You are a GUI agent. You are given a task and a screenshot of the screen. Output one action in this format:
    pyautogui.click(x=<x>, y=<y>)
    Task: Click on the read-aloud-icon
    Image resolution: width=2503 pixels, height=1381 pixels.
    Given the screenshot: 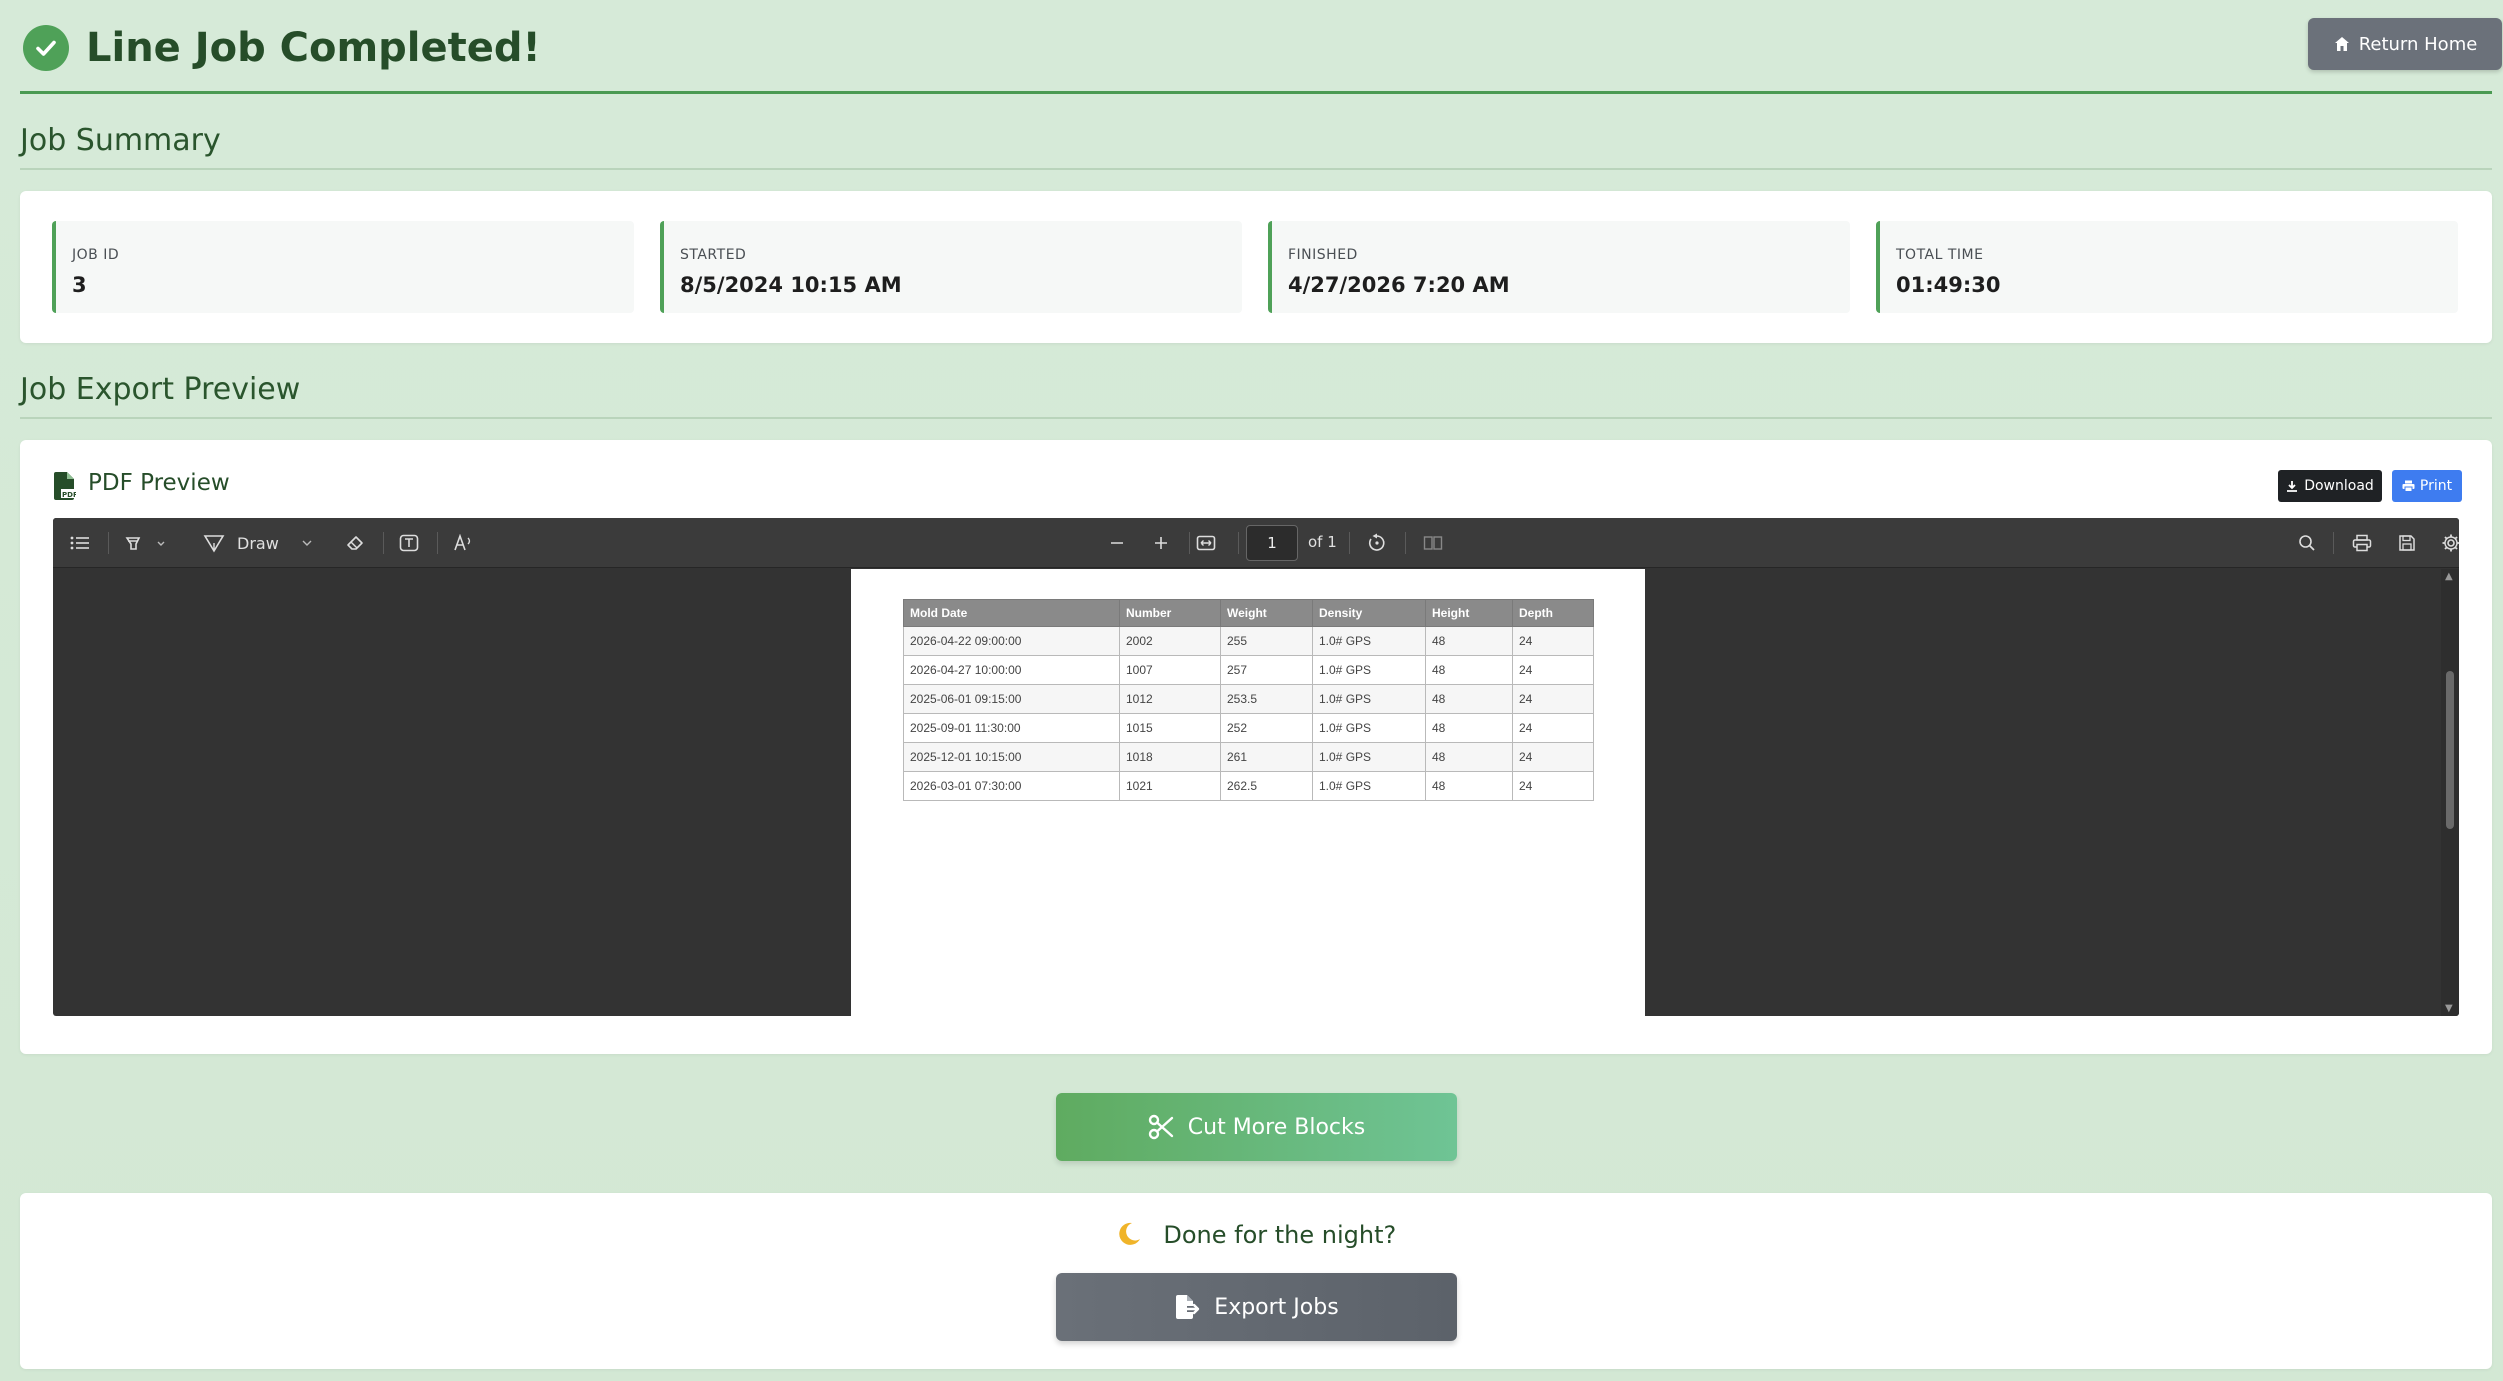 What is the action you would take?
    pyautogui.click(x=464, y=543)
    